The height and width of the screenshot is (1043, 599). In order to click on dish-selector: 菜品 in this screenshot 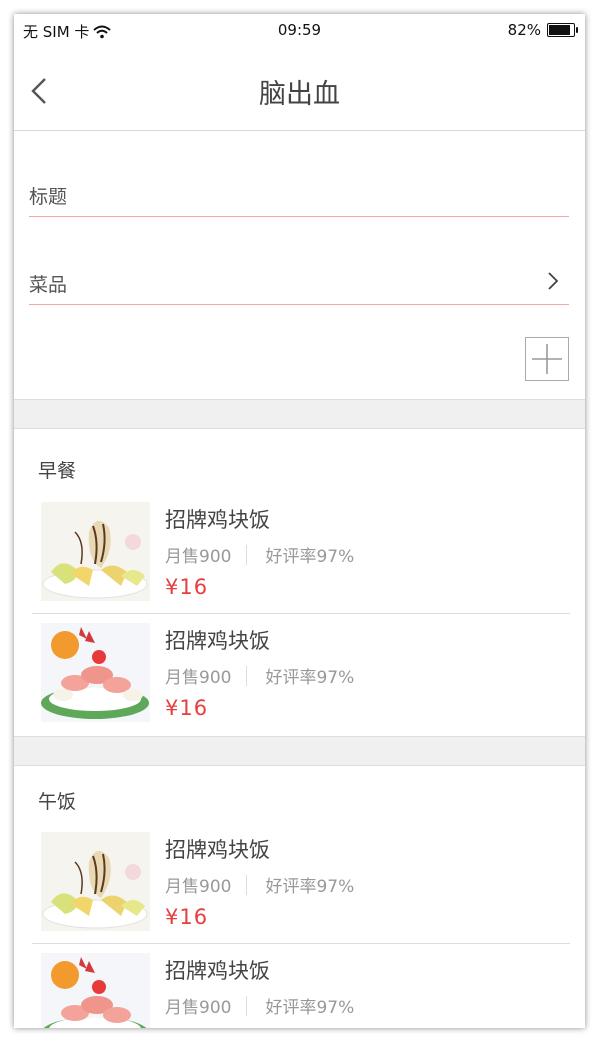, I will do `click(299, 284)`.